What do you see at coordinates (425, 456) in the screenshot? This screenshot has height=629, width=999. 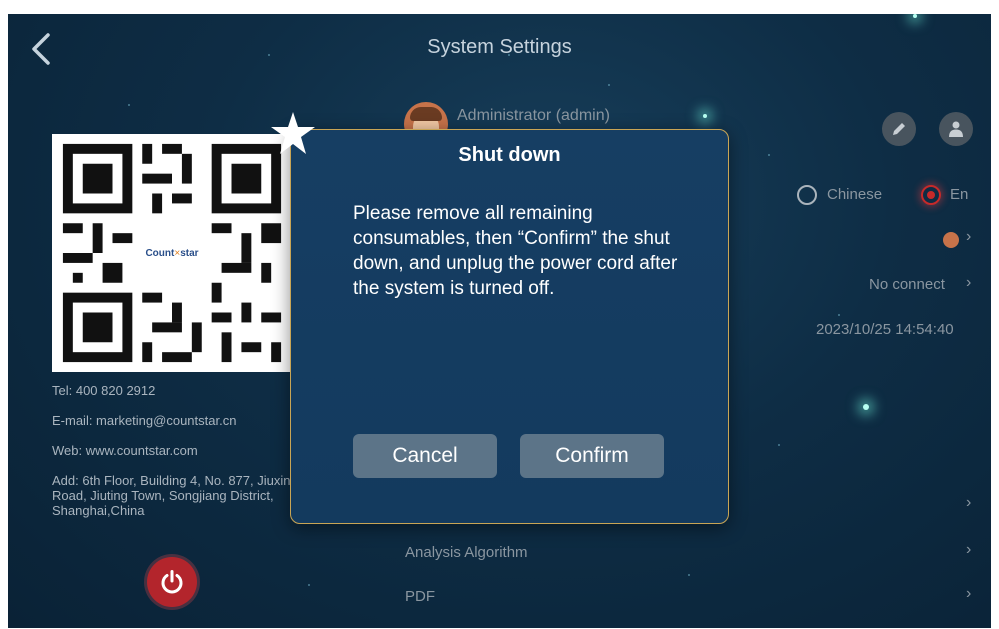 I see `cancel-button: Cancel` at bounding box center [425, 456].